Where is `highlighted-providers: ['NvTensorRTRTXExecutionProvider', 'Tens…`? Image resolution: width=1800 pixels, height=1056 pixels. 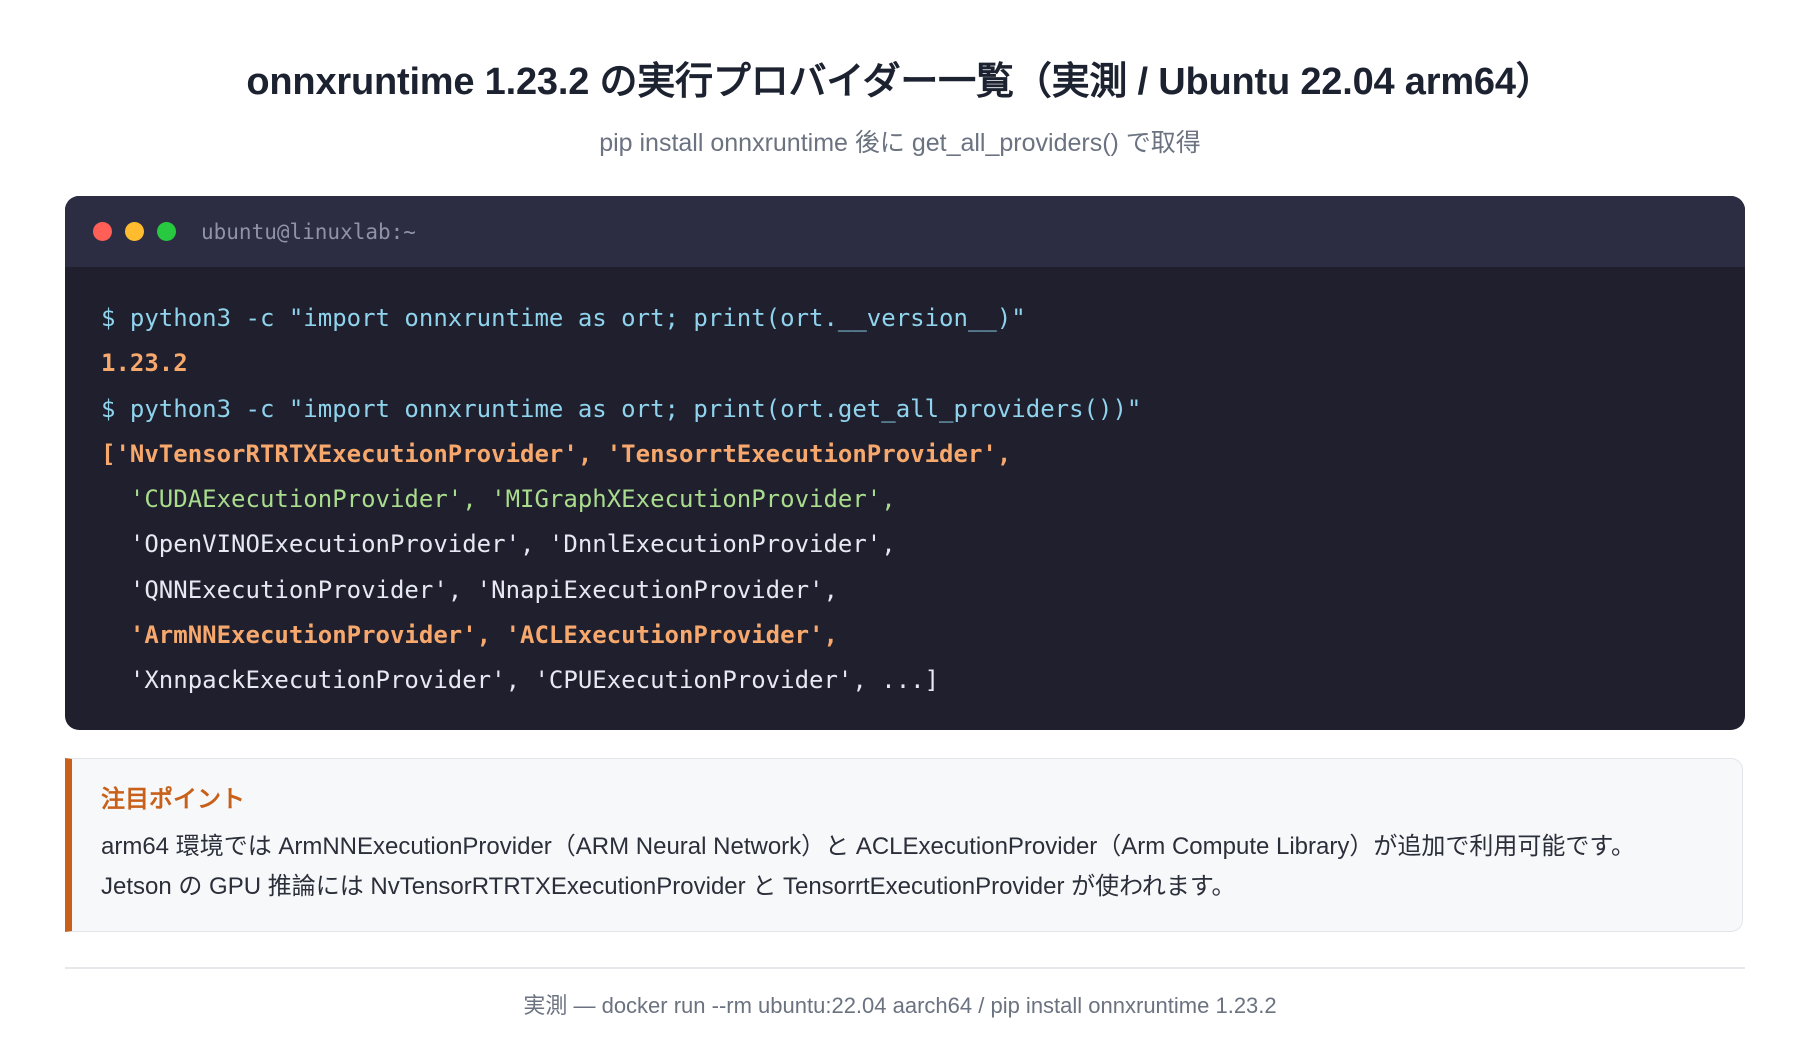 highlighted-providers: ['NvTensorRTRTXExecutionProvider', 'Tens… is located at coordinates (549, 453).